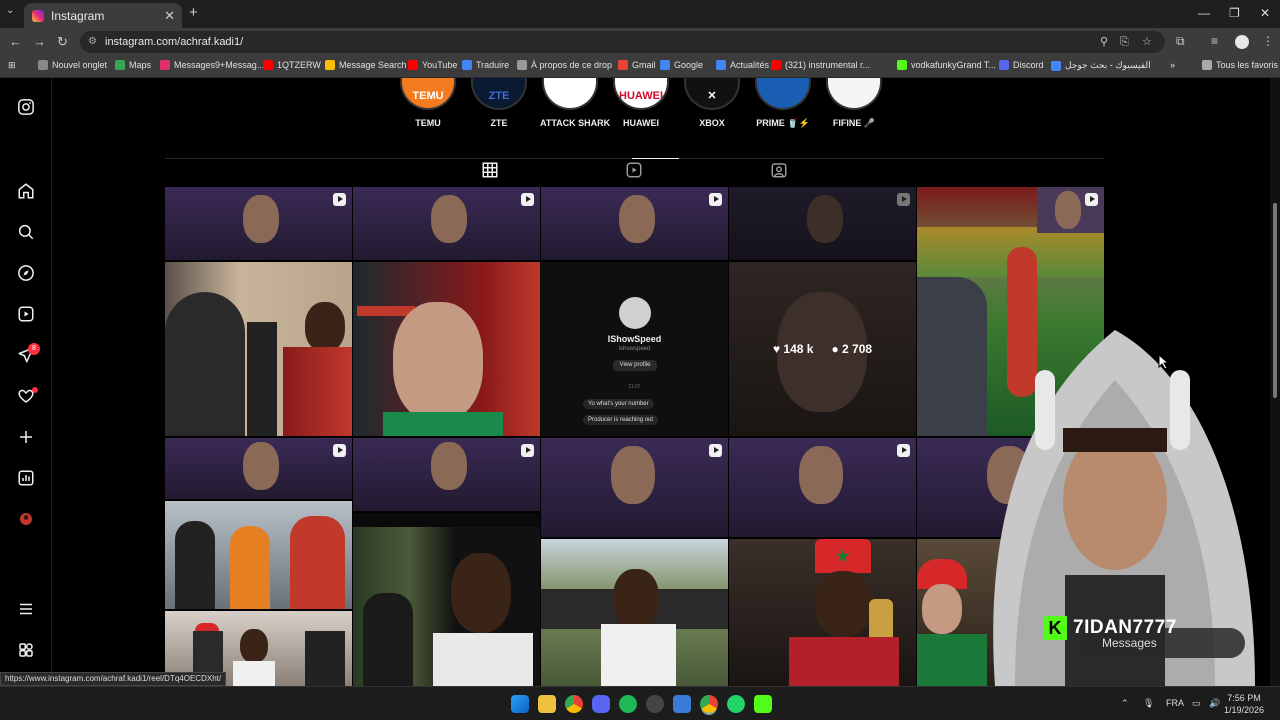  I want to click on post-photo-fez: ★, so click(822, 612).